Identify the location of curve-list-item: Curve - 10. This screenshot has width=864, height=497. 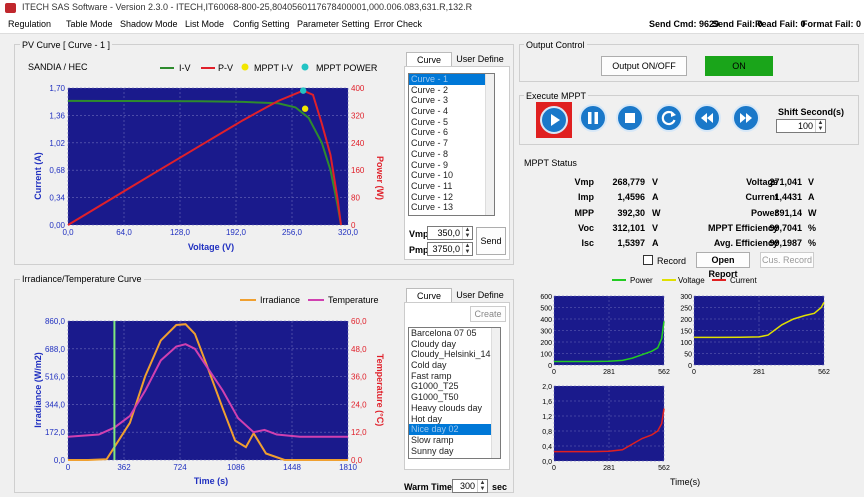
(451, 175).